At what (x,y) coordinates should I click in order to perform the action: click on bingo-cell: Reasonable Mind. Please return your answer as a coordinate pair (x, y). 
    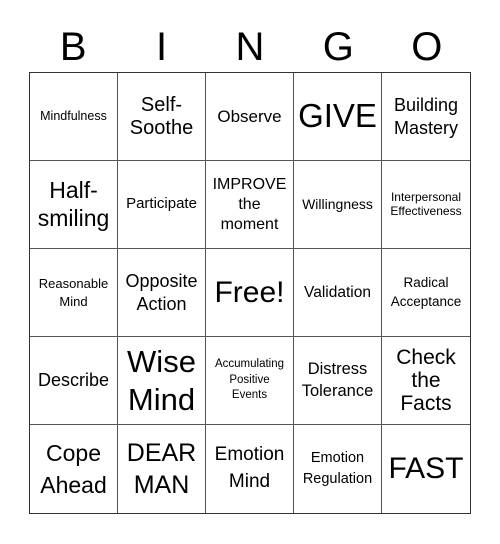
    Looking at the image, I should click on (74, 293).